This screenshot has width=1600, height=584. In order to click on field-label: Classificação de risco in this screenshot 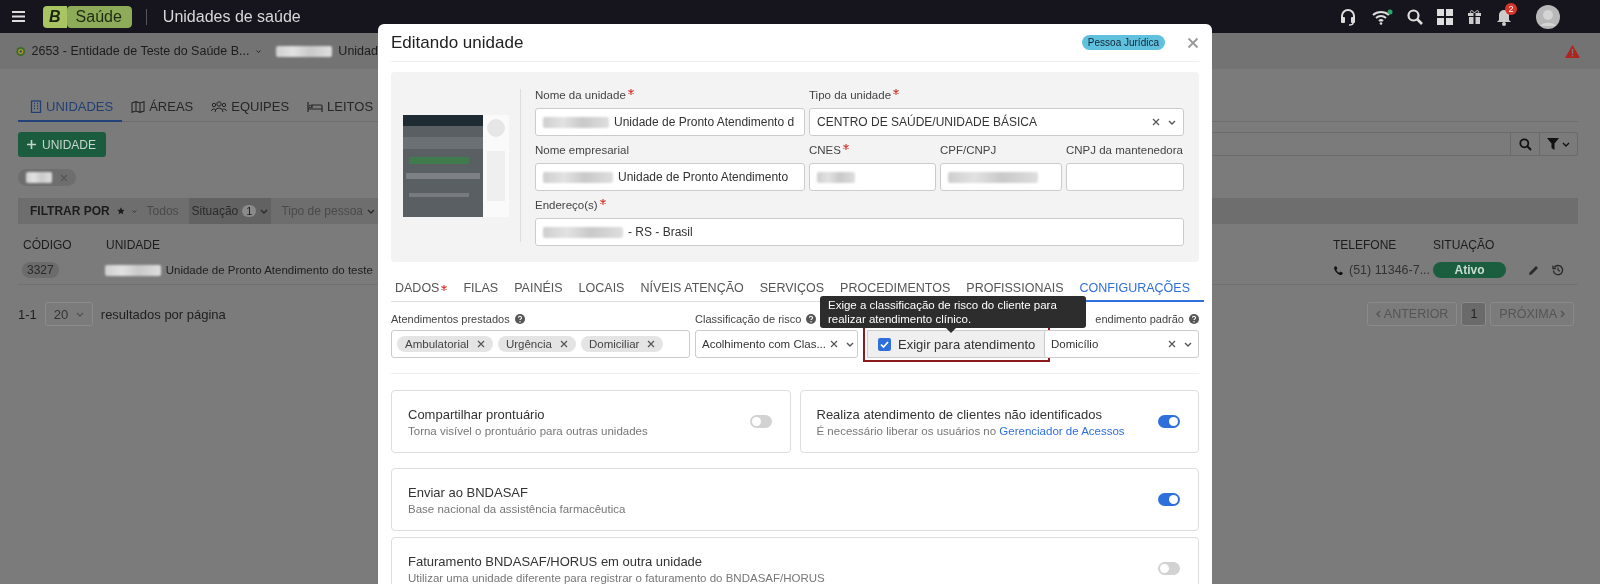, I will do `click(748, 318)`.